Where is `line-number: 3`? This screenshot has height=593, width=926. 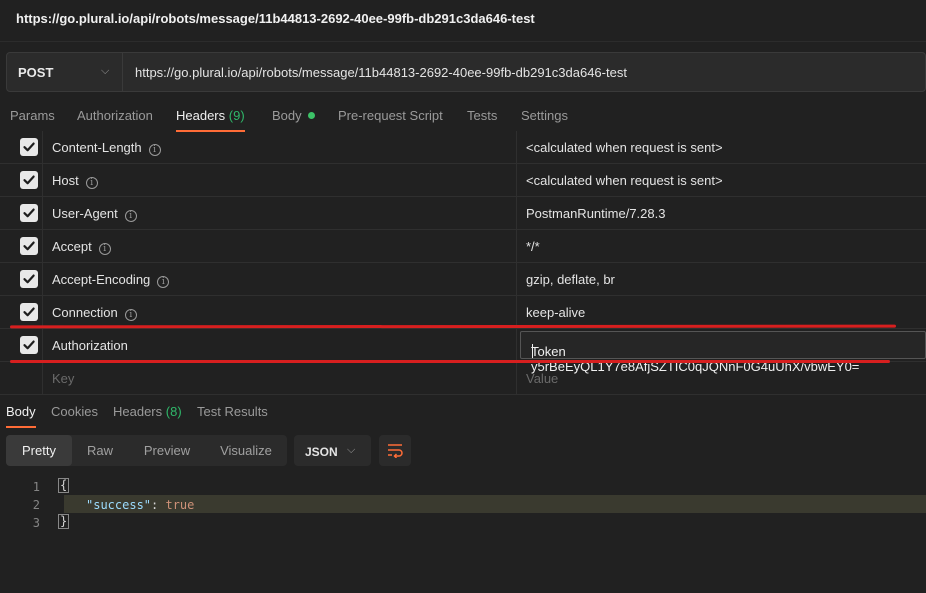 line-number: 3 is located at coordinates (36, 523).